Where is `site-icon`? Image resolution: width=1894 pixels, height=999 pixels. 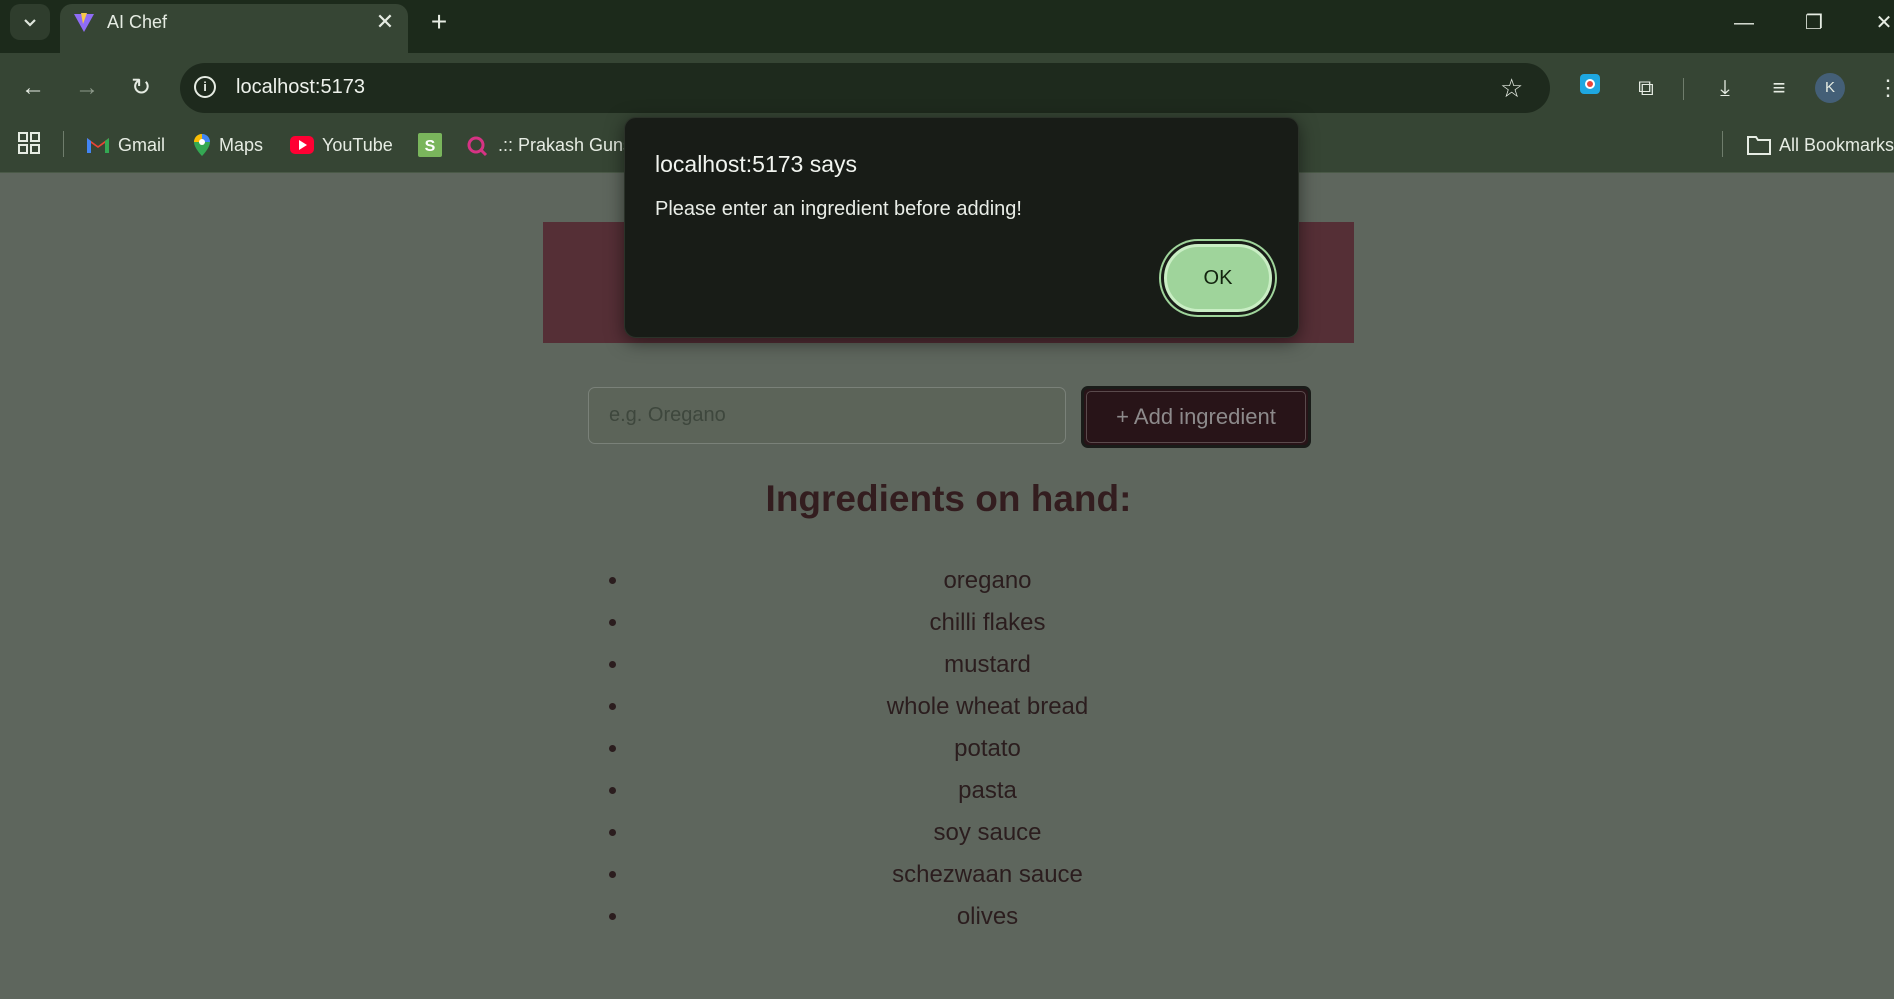 site-icon is located at coordinates (477, 146).